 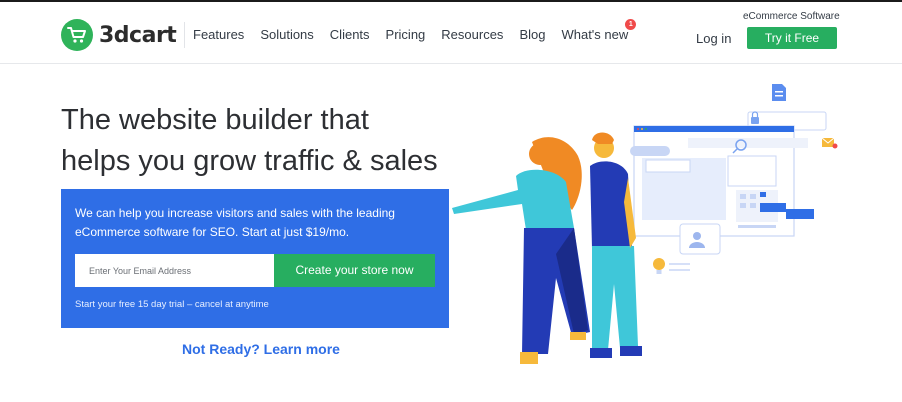 I want to click on email-input, so click(x=174, y=270).